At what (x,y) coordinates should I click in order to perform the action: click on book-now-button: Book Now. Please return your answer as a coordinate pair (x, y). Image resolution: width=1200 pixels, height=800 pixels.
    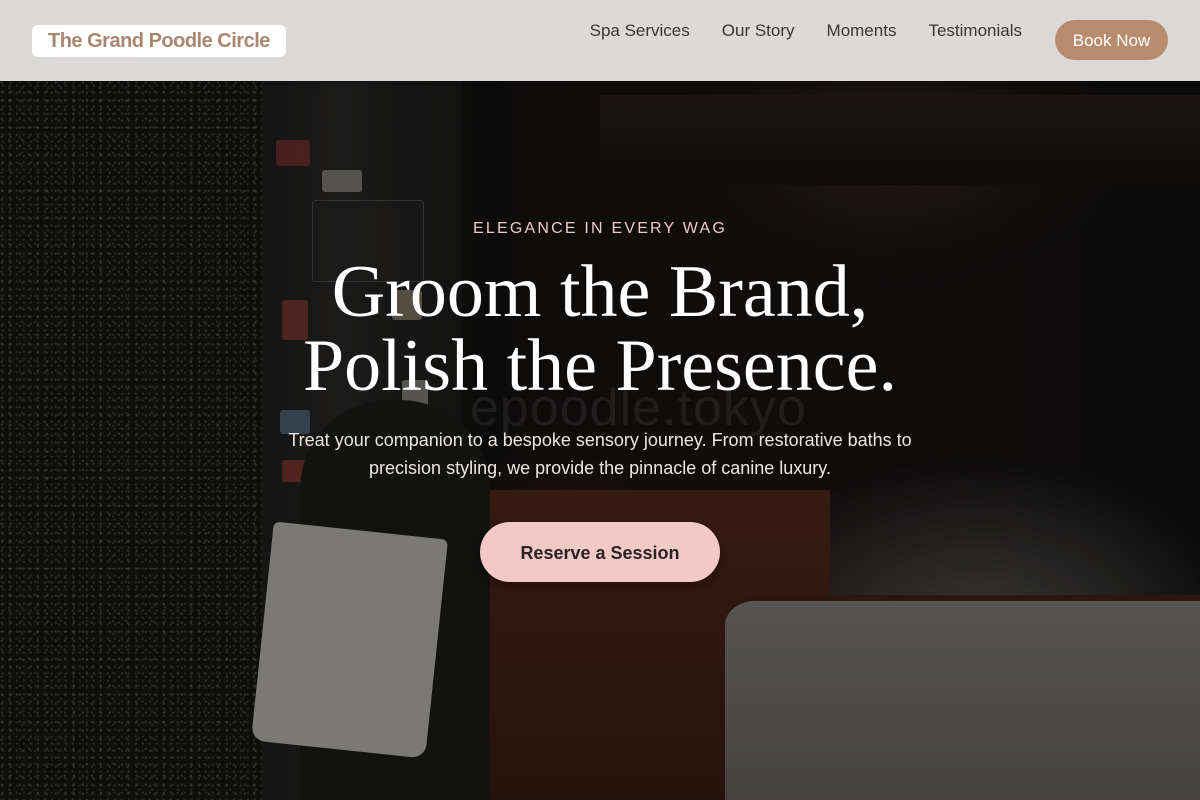
    Looking at the image, I should click on (1111, 40).